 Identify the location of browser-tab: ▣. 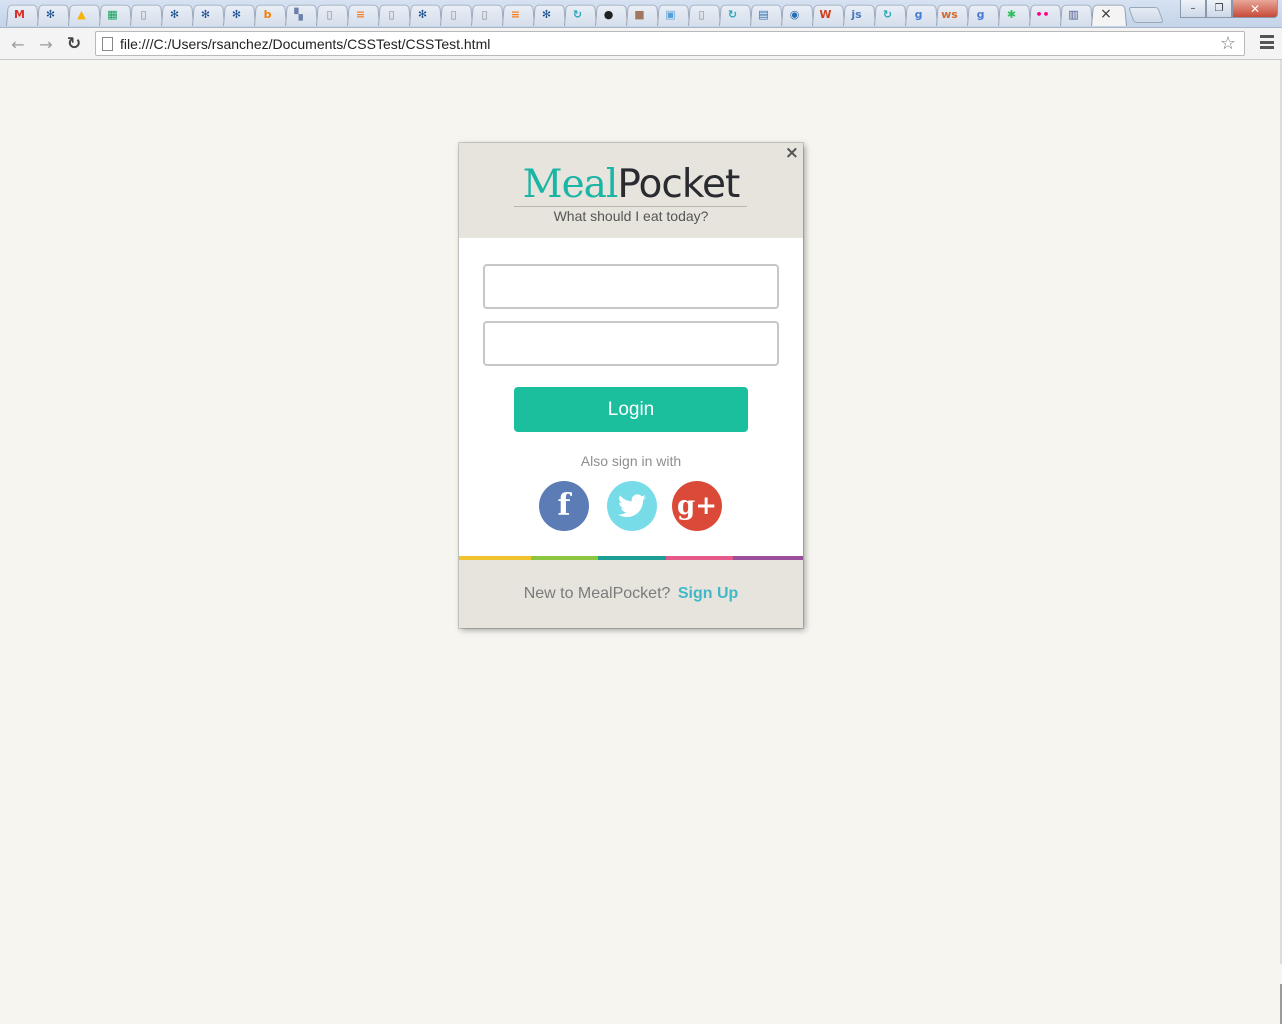
(670, 14).